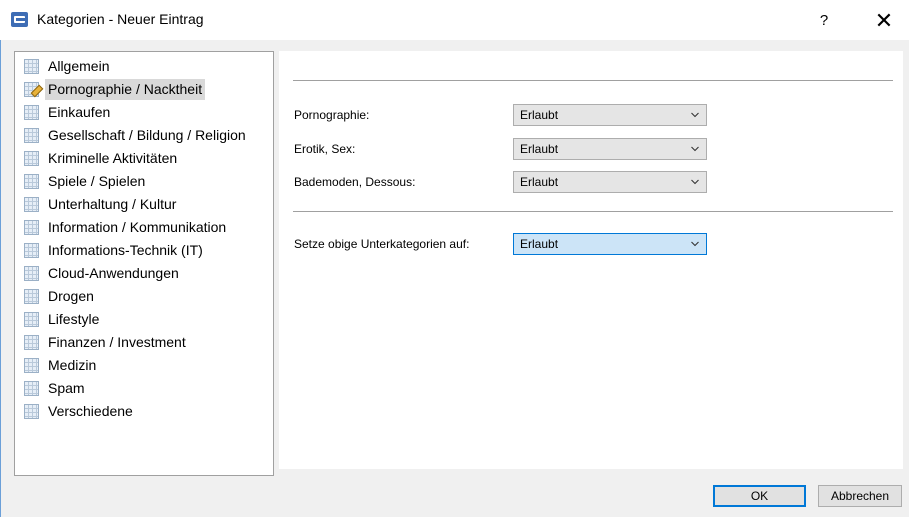 This screenshot has height=517, width=909. I want to click on window-border, so click(0, 278).